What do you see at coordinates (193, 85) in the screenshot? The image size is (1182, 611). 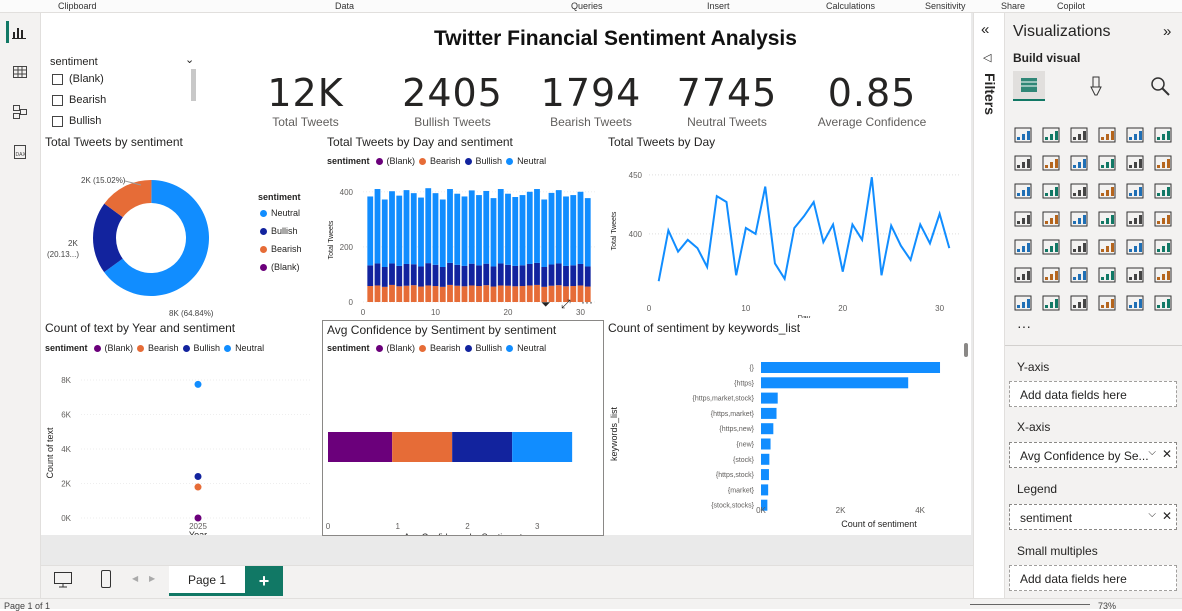 I see `slicer-scrollbar` at bounding box center [193, 85].